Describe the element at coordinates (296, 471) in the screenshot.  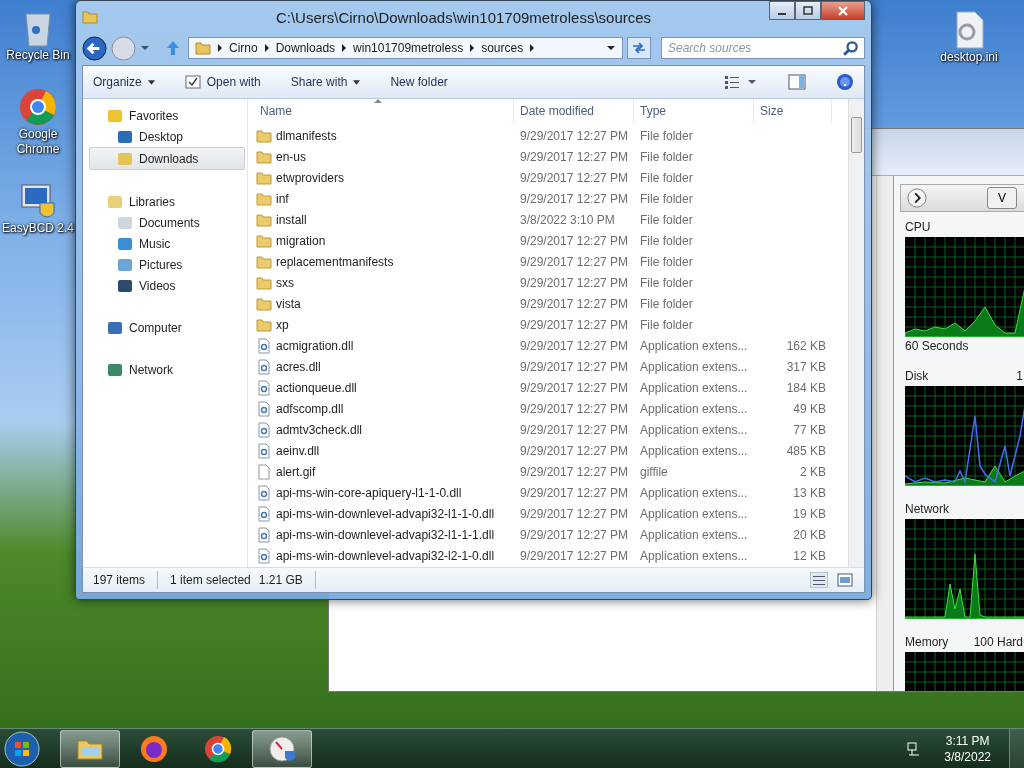
I see `file-name: alert.gif` at that location.